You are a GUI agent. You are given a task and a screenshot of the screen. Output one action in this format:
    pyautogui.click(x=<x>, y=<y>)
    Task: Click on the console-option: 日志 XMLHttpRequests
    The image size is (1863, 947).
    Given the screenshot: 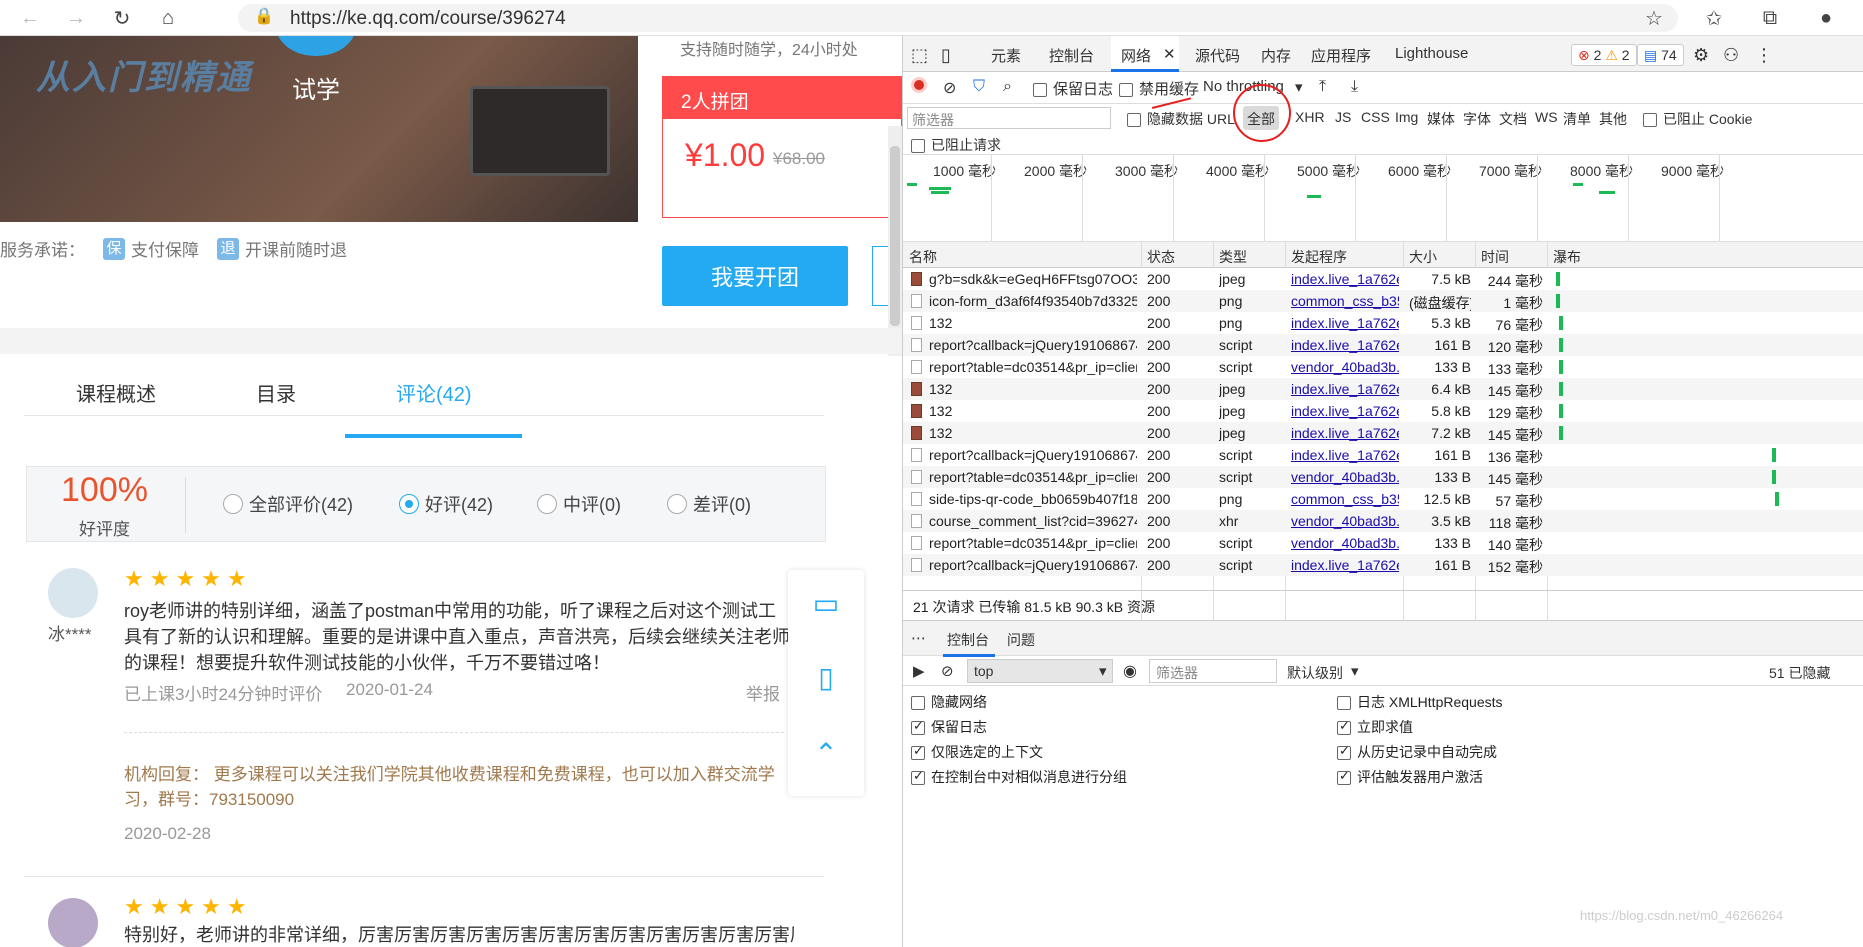 What is the action you would take?
    pyautogui.click(x=1420, y=702)
    